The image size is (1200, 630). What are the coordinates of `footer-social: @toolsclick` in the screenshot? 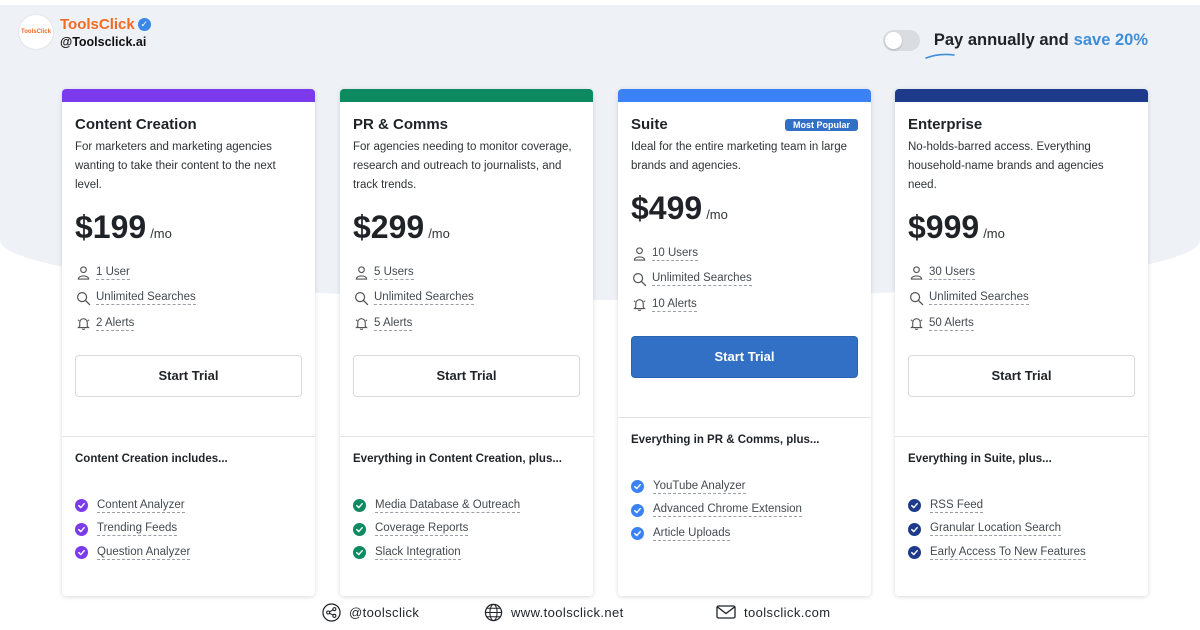 It's located at (370, 612).